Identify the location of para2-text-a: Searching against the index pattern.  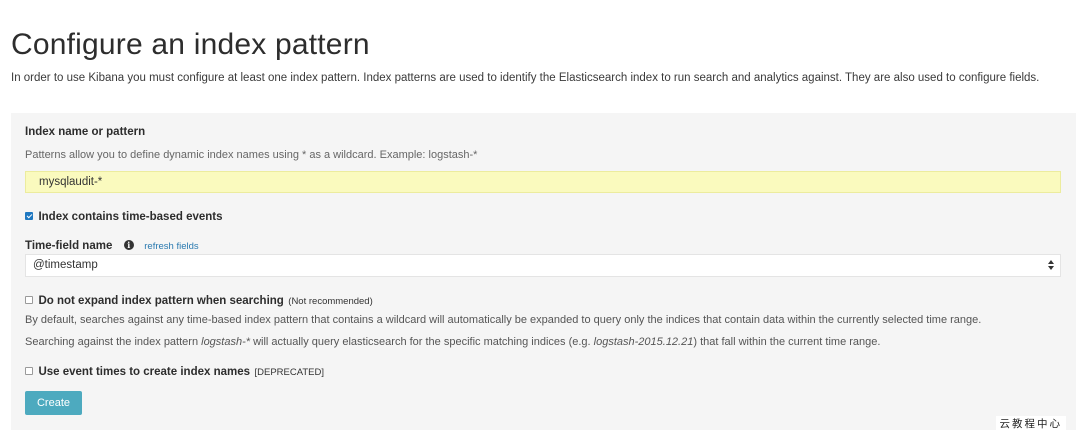
(113, 342).